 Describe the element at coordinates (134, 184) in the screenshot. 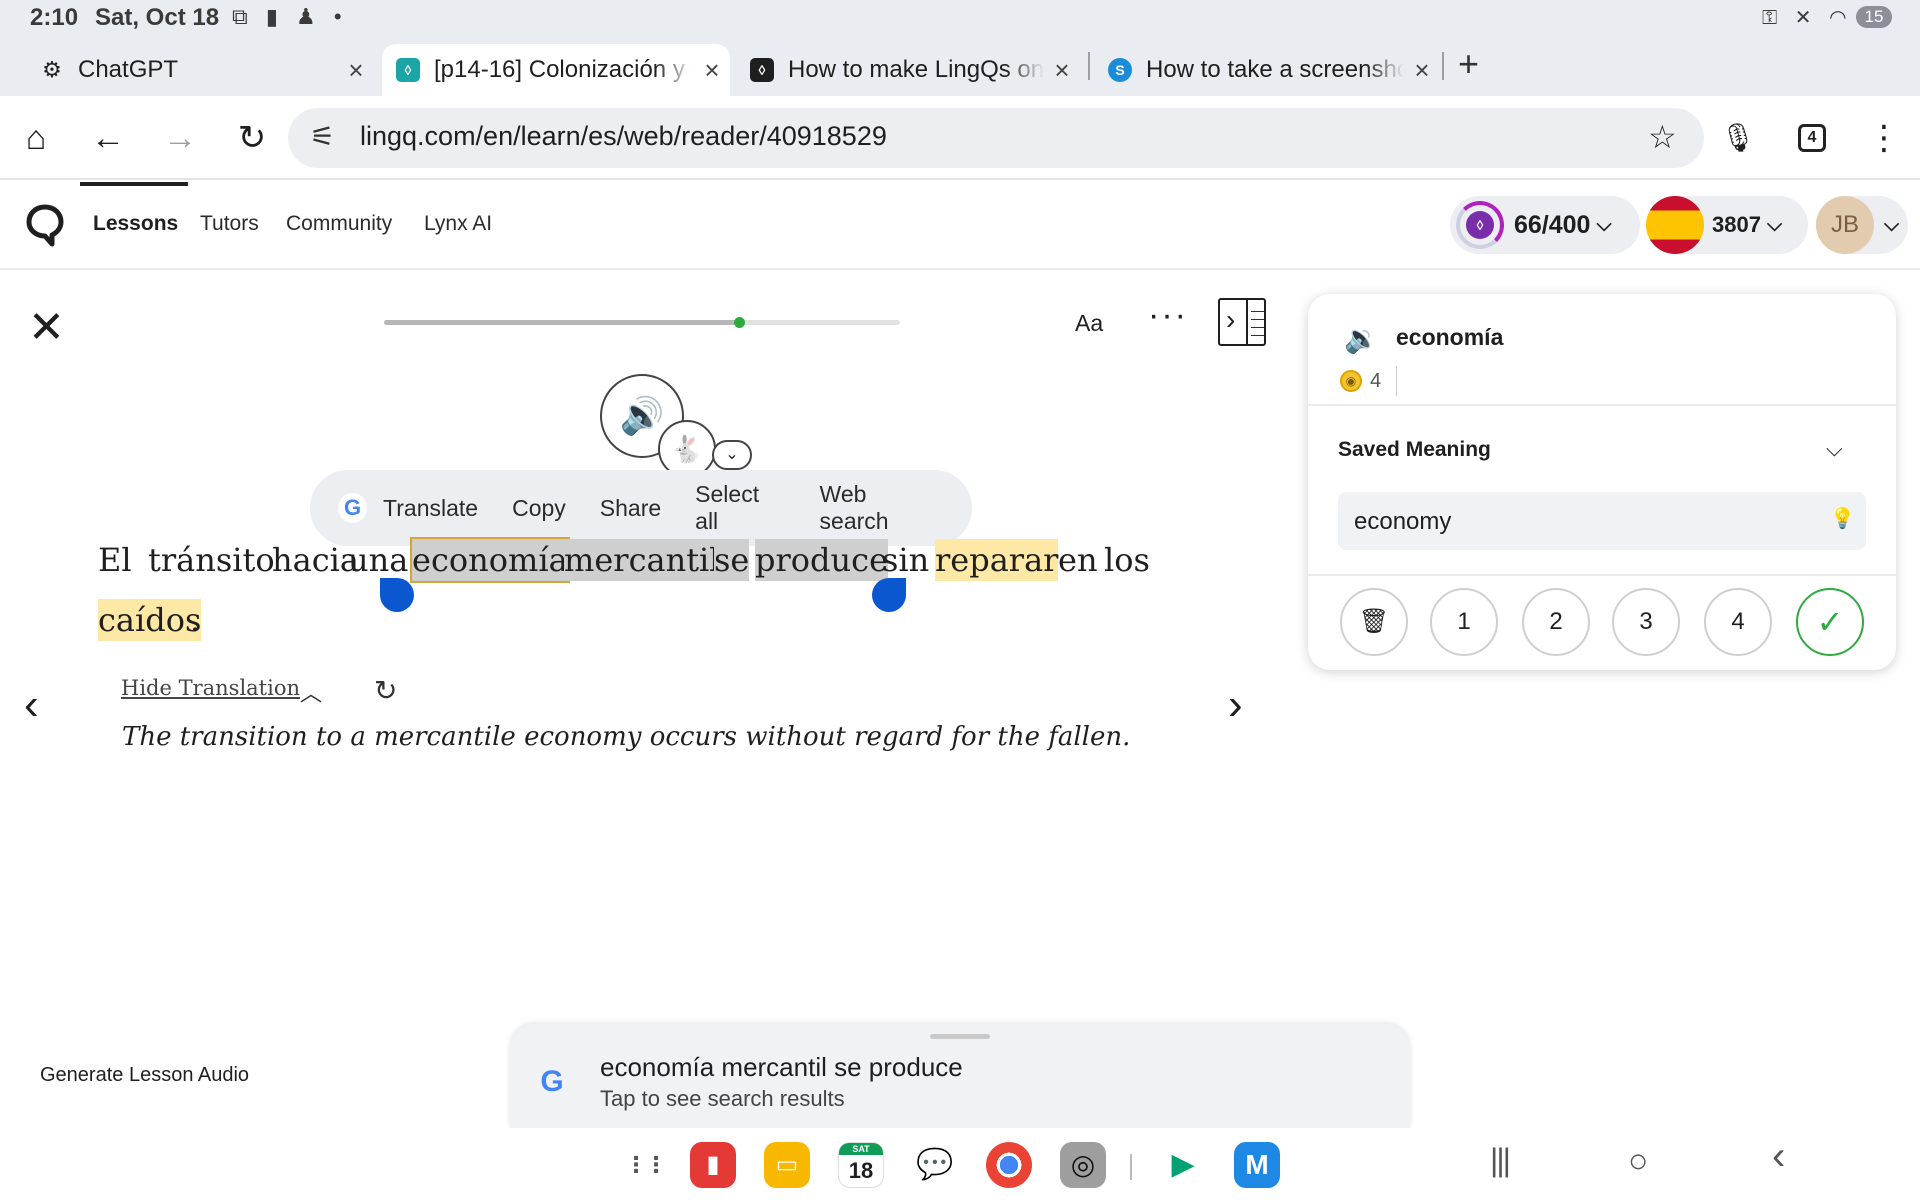

I see `active-nav-indicator` at that location.